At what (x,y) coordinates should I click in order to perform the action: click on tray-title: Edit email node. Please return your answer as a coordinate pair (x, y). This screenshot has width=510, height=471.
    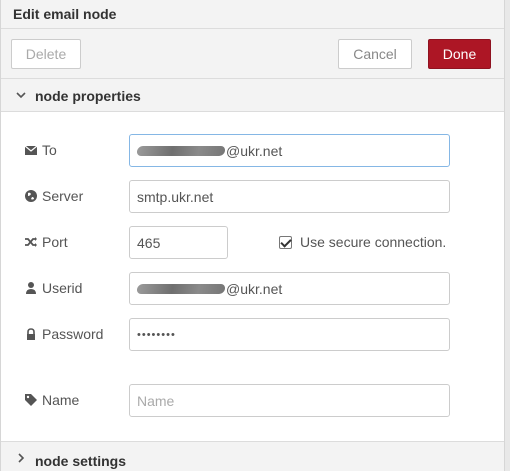
    Looking at the image, I should click on (65, 14).